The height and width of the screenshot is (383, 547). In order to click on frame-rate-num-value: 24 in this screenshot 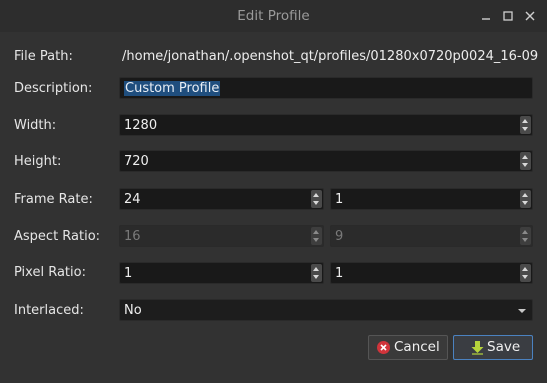, I will do `click(132, 199)`.